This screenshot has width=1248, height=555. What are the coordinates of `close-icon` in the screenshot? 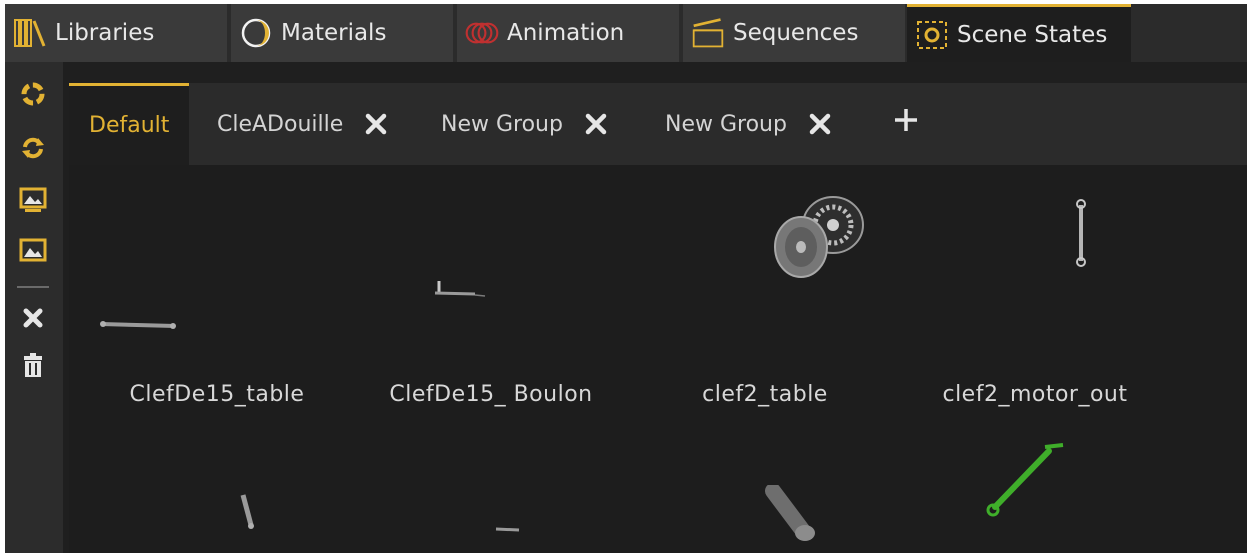 It's located at (33, 320).